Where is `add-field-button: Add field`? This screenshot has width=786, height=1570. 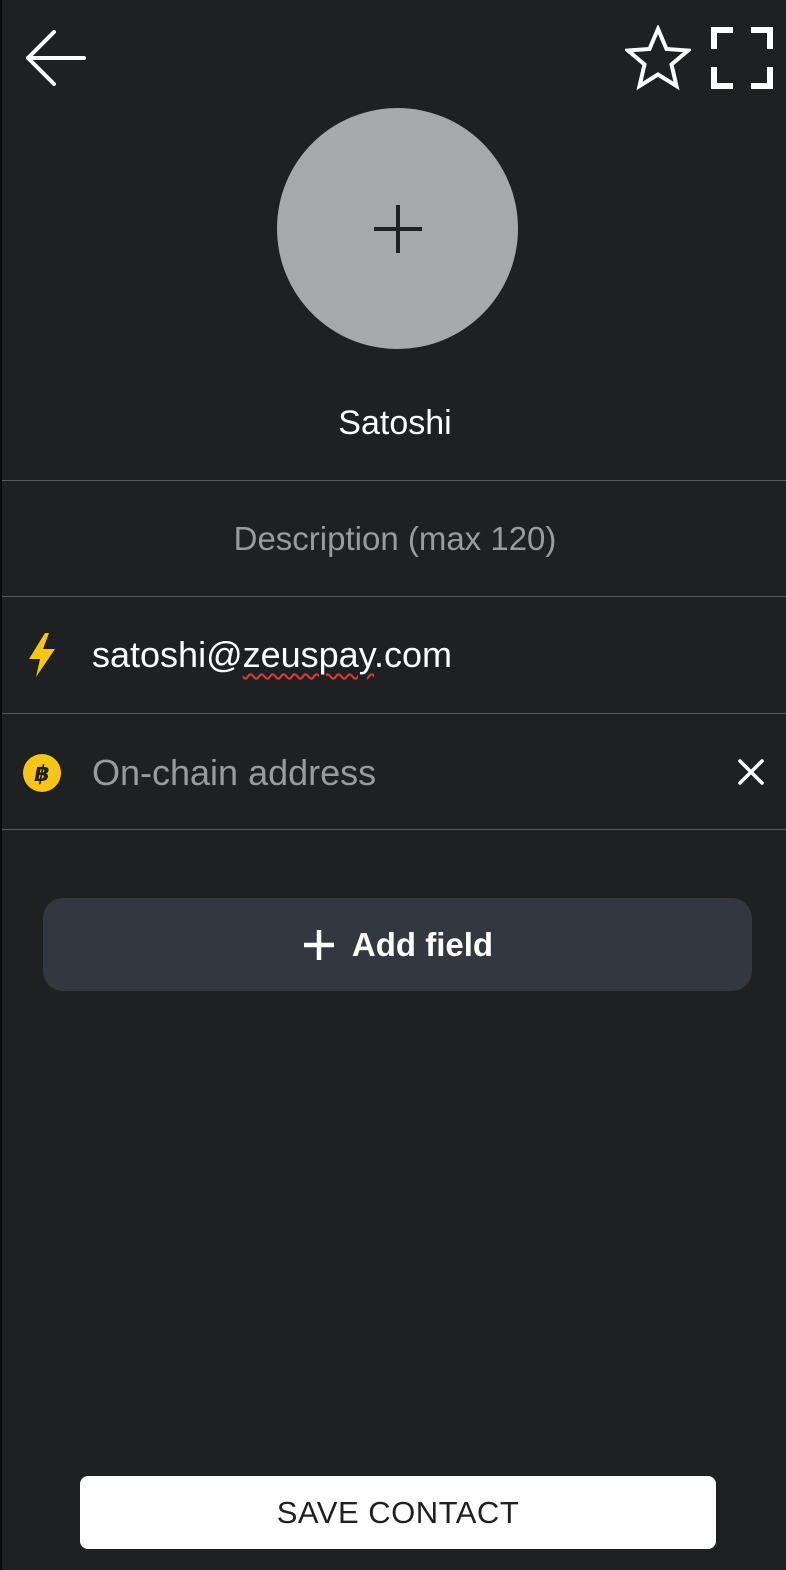
add-field-button: Add field is located at coordinates (397, 944).